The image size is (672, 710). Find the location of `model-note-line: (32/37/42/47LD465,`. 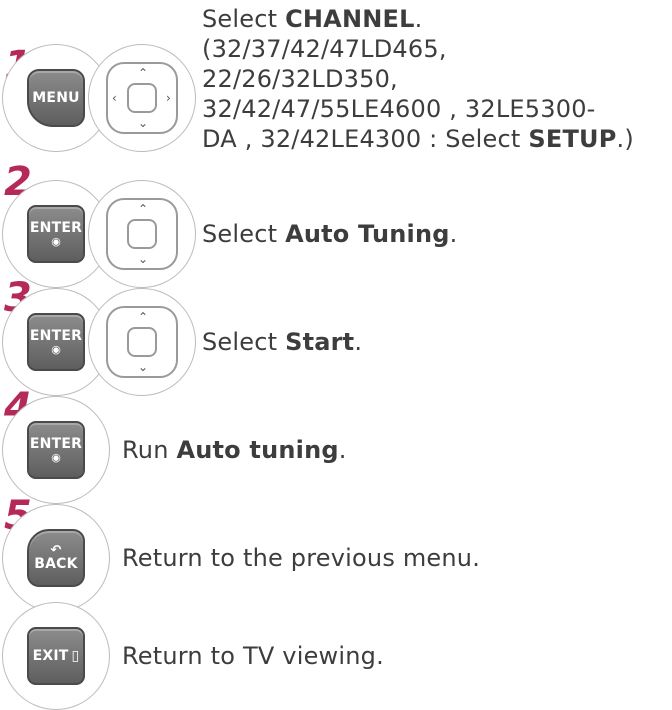

model-note-line: (32/37/42/47LD465, is located at coordinates (324, 49).